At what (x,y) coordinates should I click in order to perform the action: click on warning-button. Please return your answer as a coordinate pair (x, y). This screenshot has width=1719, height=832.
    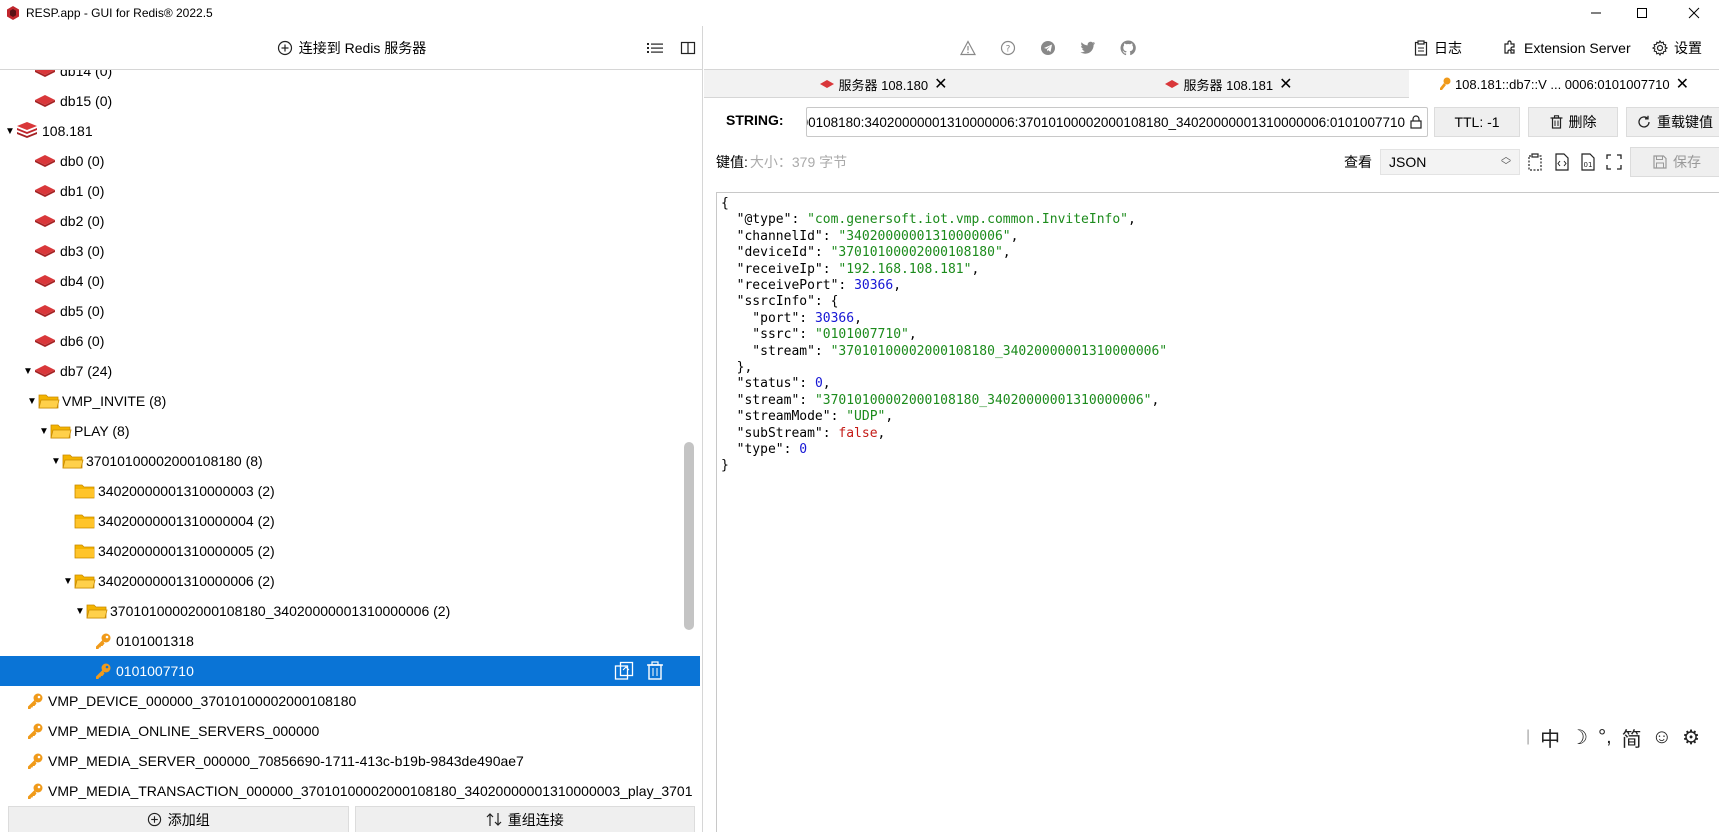
    Looking at the image, I should click on (968, 48).